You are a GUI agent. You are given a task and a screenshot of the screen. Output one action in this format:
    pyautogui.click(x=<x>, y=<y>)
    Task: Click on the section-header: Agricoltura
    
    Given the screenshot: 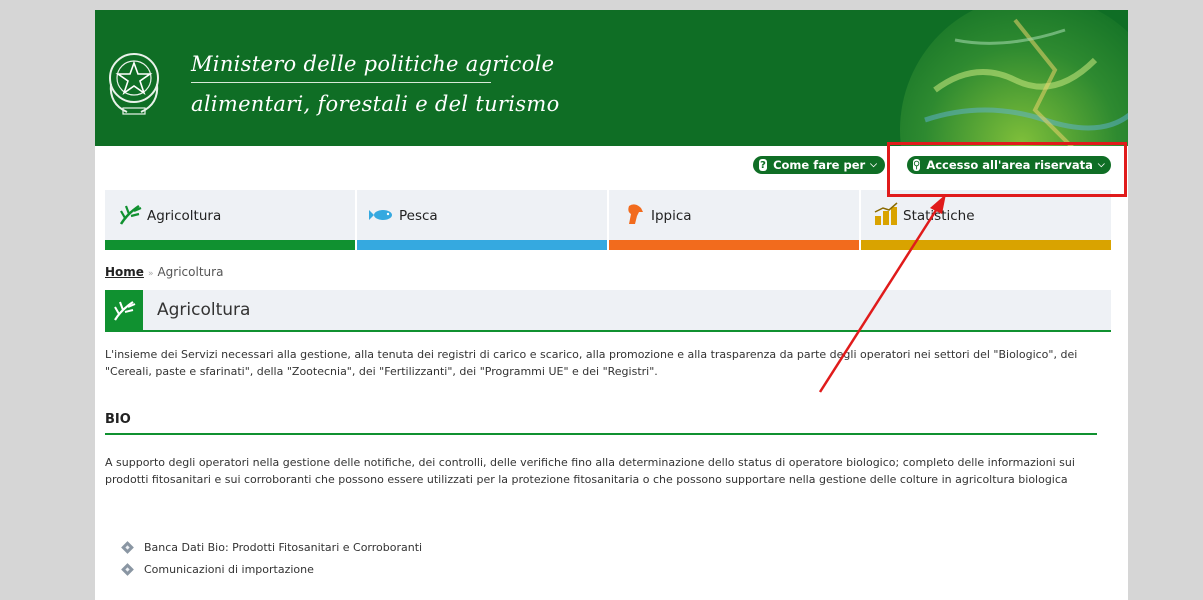 What is the action you would take?
    pyautogui.click(x=608, y=311)
    